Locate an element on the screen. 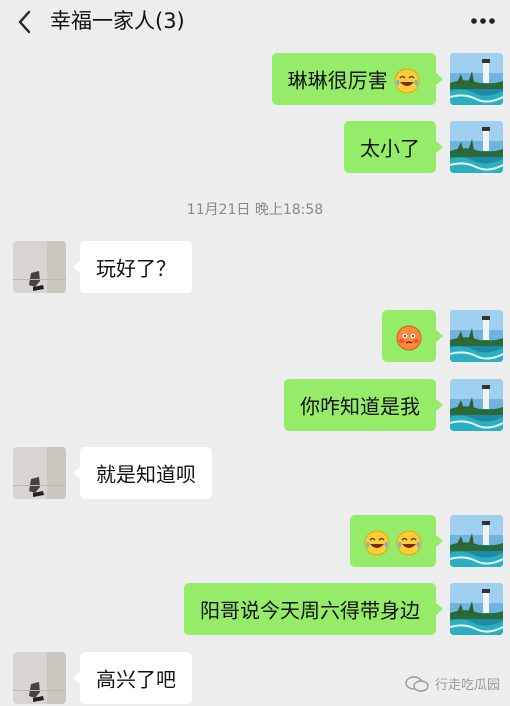  message-bubble-sent: 太小了 is located at coordinates (393, 147).